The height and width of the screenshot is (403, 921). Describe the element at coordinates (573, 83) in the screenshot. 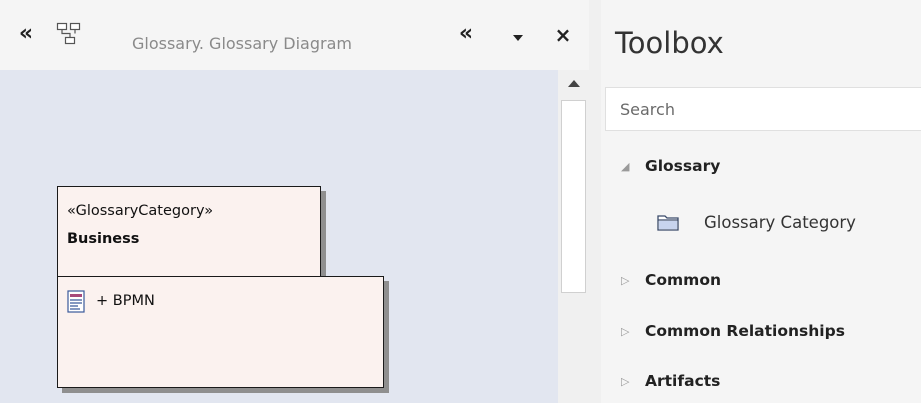

I see `scroll-up-arrow-icon` at that location.